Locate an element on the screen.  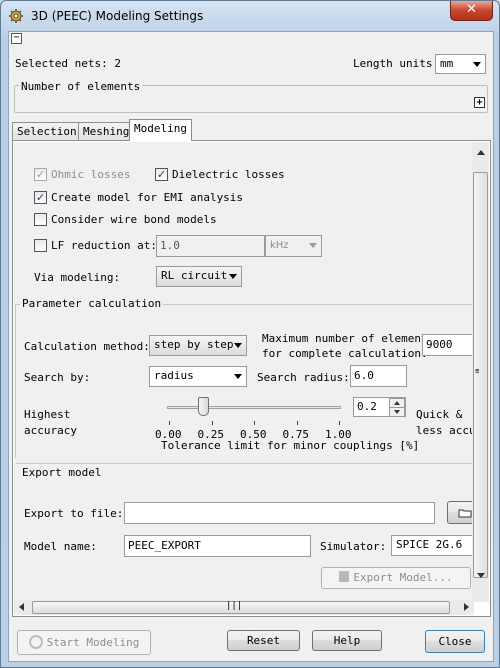
length-units-value: mm is located at coordinates (447, 63).